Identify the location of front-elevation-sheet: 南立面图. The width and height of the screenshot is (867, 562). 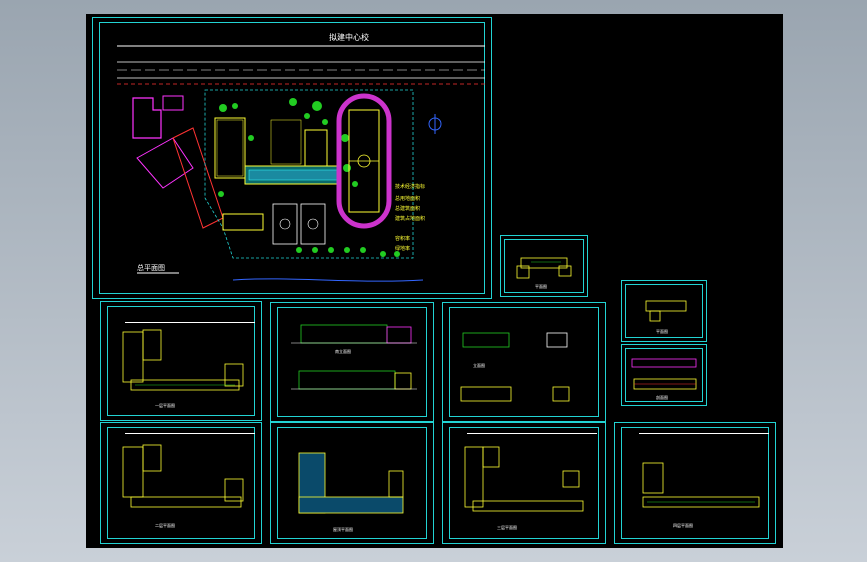
(352, 362).